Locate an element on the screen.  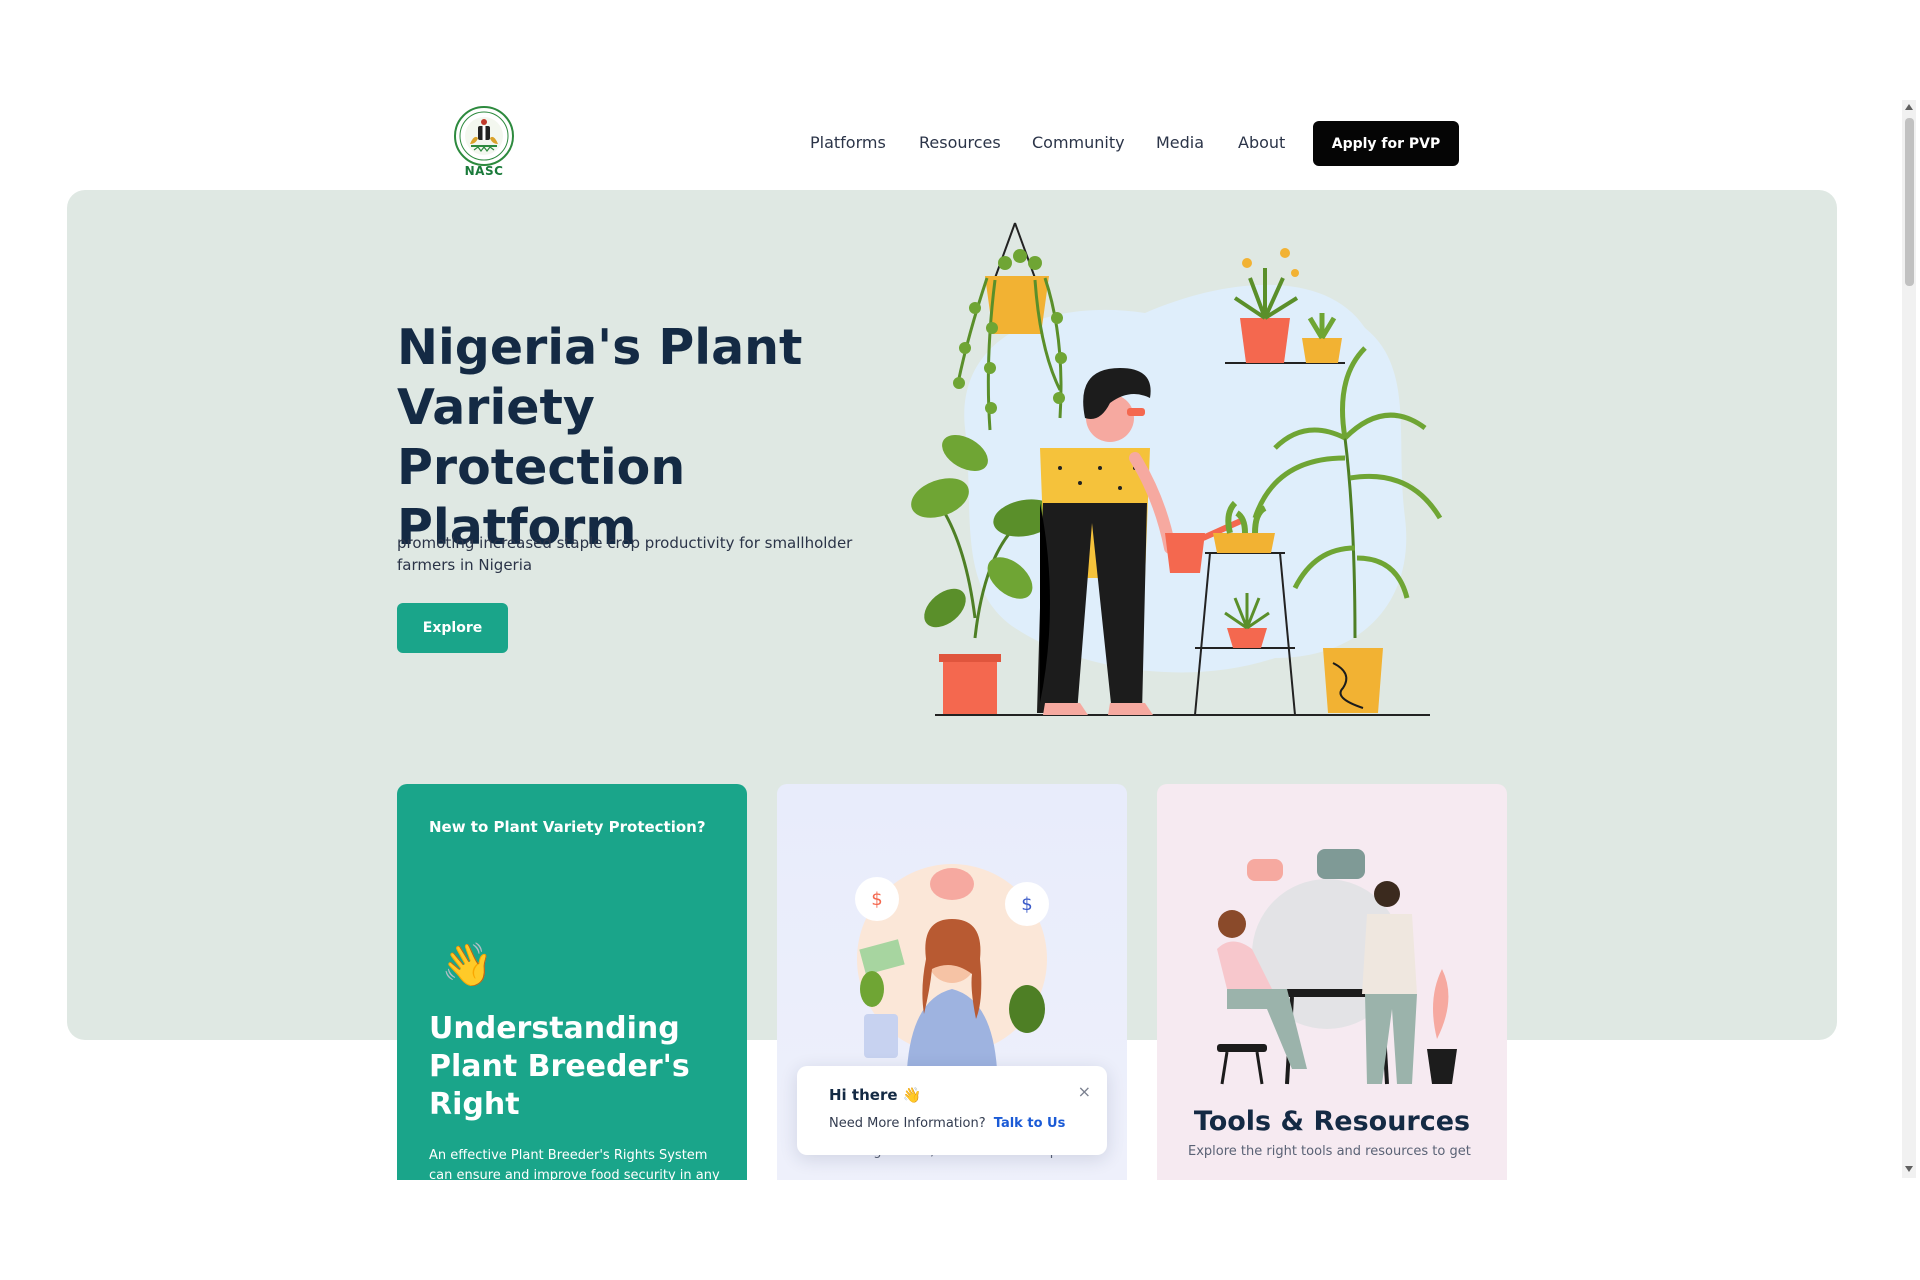
chat-question-text: Need More Information? is located at coordinates (907, 1123).